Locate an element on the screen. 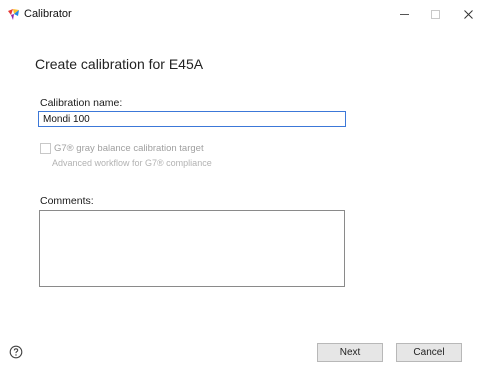 The image size is (478, 368). maximize-icon is located at coordinates (435, 14).